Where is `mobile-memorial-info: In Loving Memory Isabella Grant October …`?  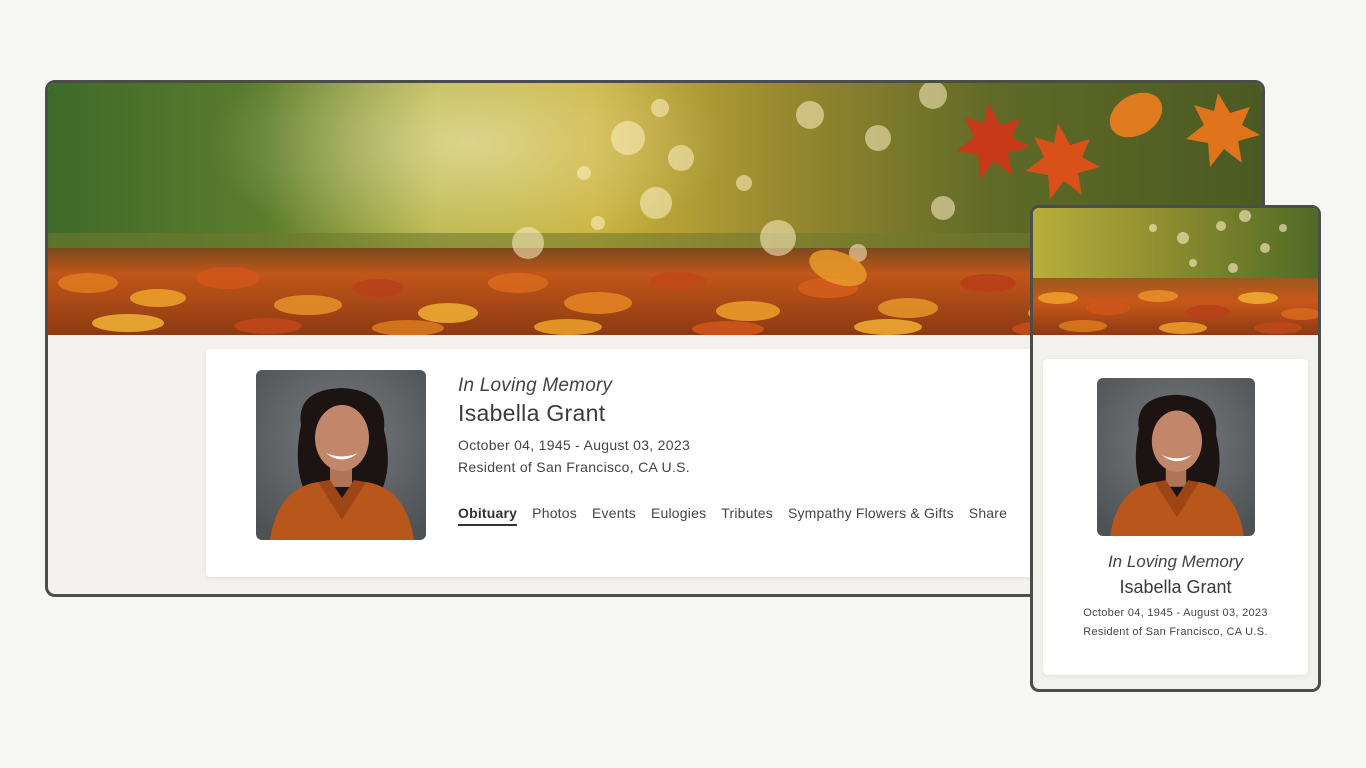
mobile-memorial-info: In Loving Memory Isabella Grant October … is located at coordinates (1175, 595).